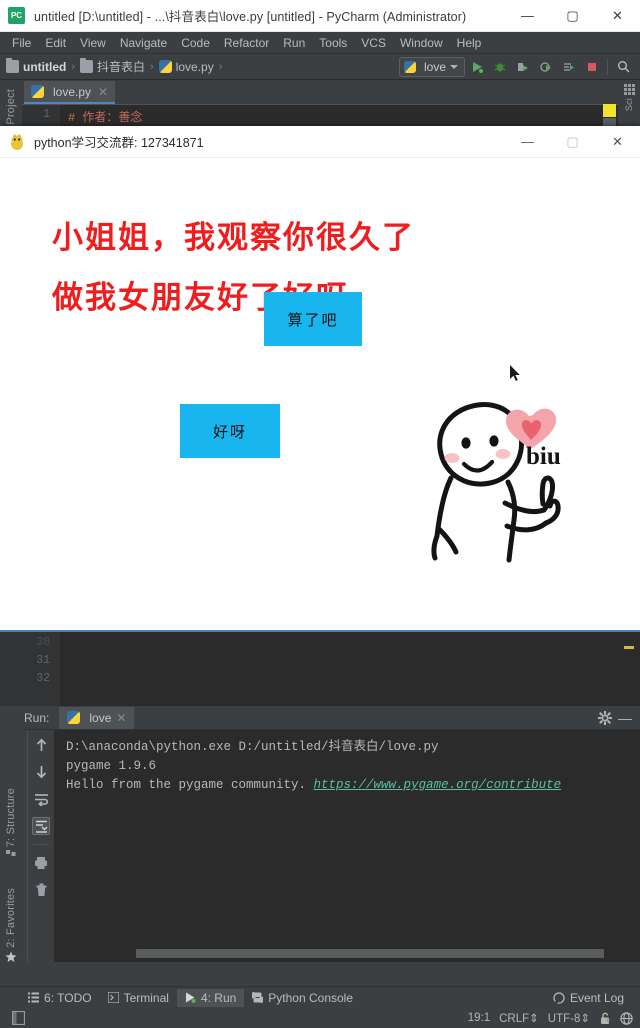 This screenshot has height=1028, width=640. Describe the element at coordinates (626, 1018) in the screenshot. I see `inspection-icon` at that location.